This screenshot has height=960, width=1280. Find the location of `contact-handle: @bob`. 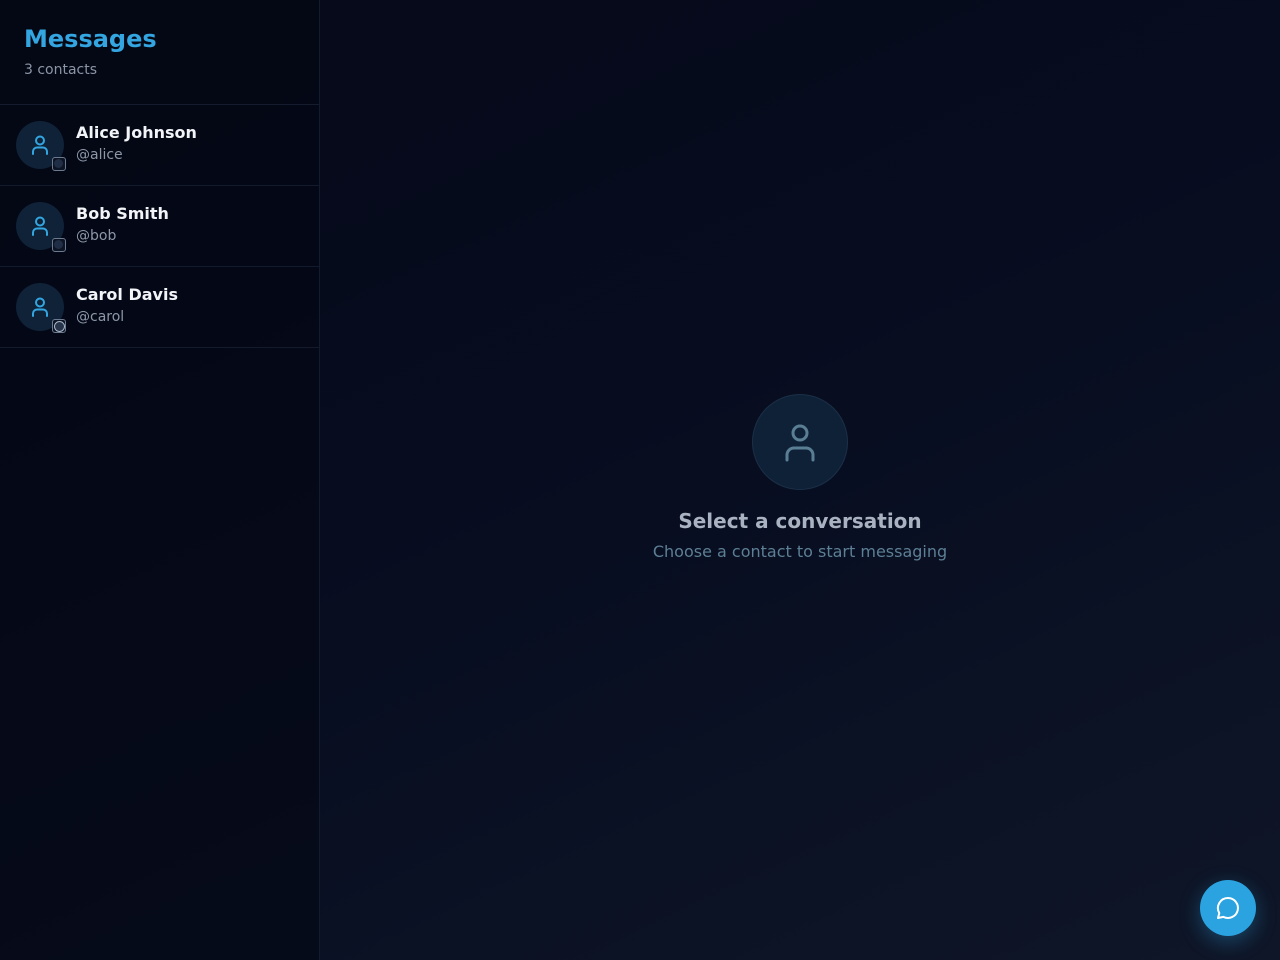

contact-handle: @bob is located at coordinates (96, 236).